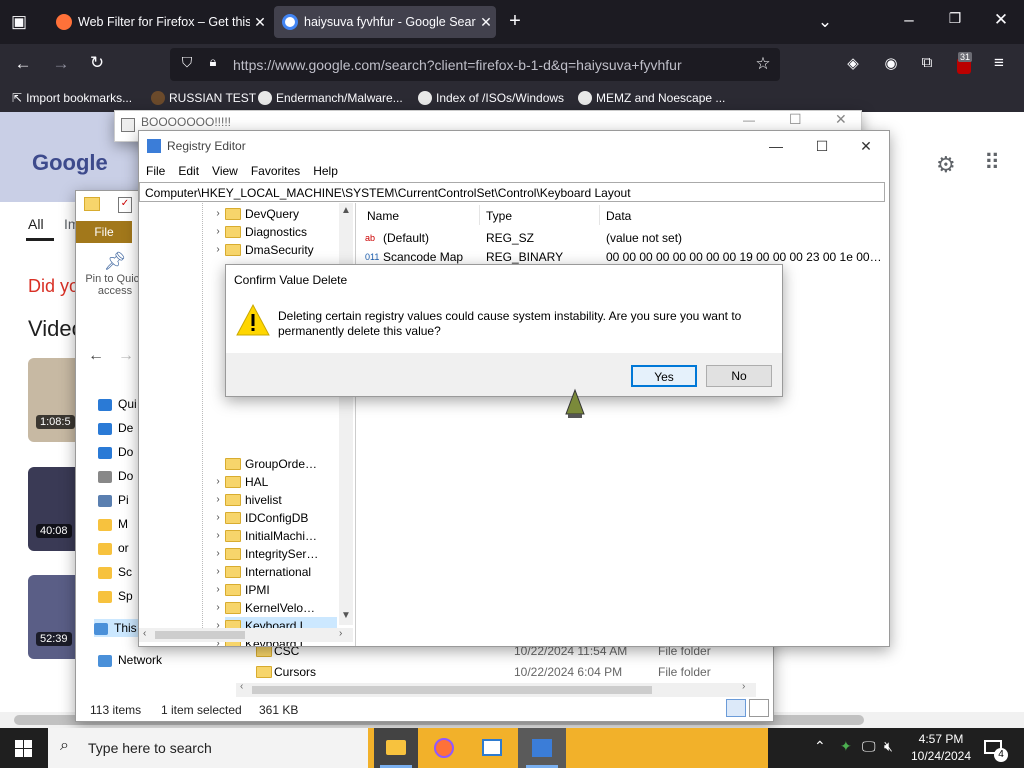 This screenshot has height=768, width=1024. Describe the element at coordinates (276, 214) in the screenshot. I see `tree-key: › DevQuery` at that location.